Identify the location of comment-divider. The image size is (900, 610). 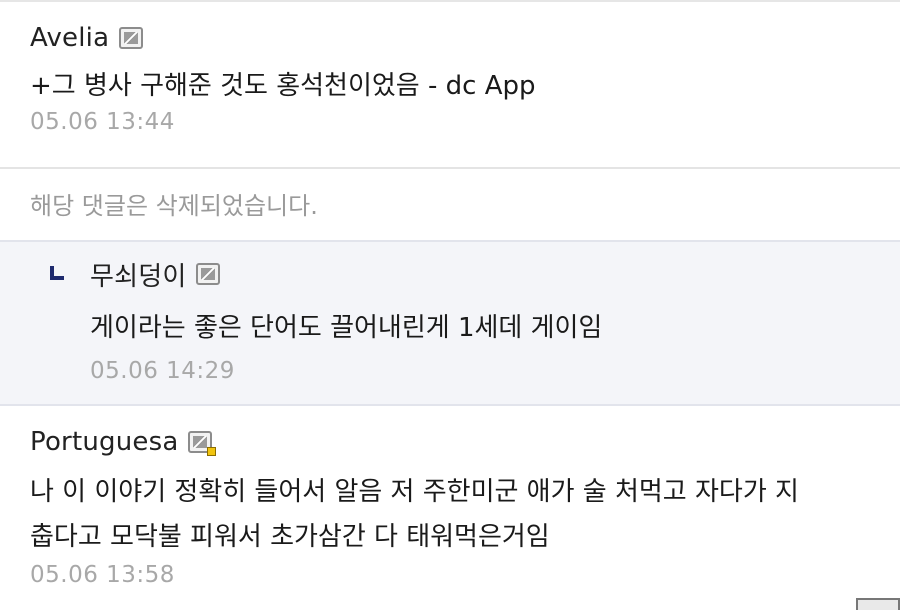
(450, 168).